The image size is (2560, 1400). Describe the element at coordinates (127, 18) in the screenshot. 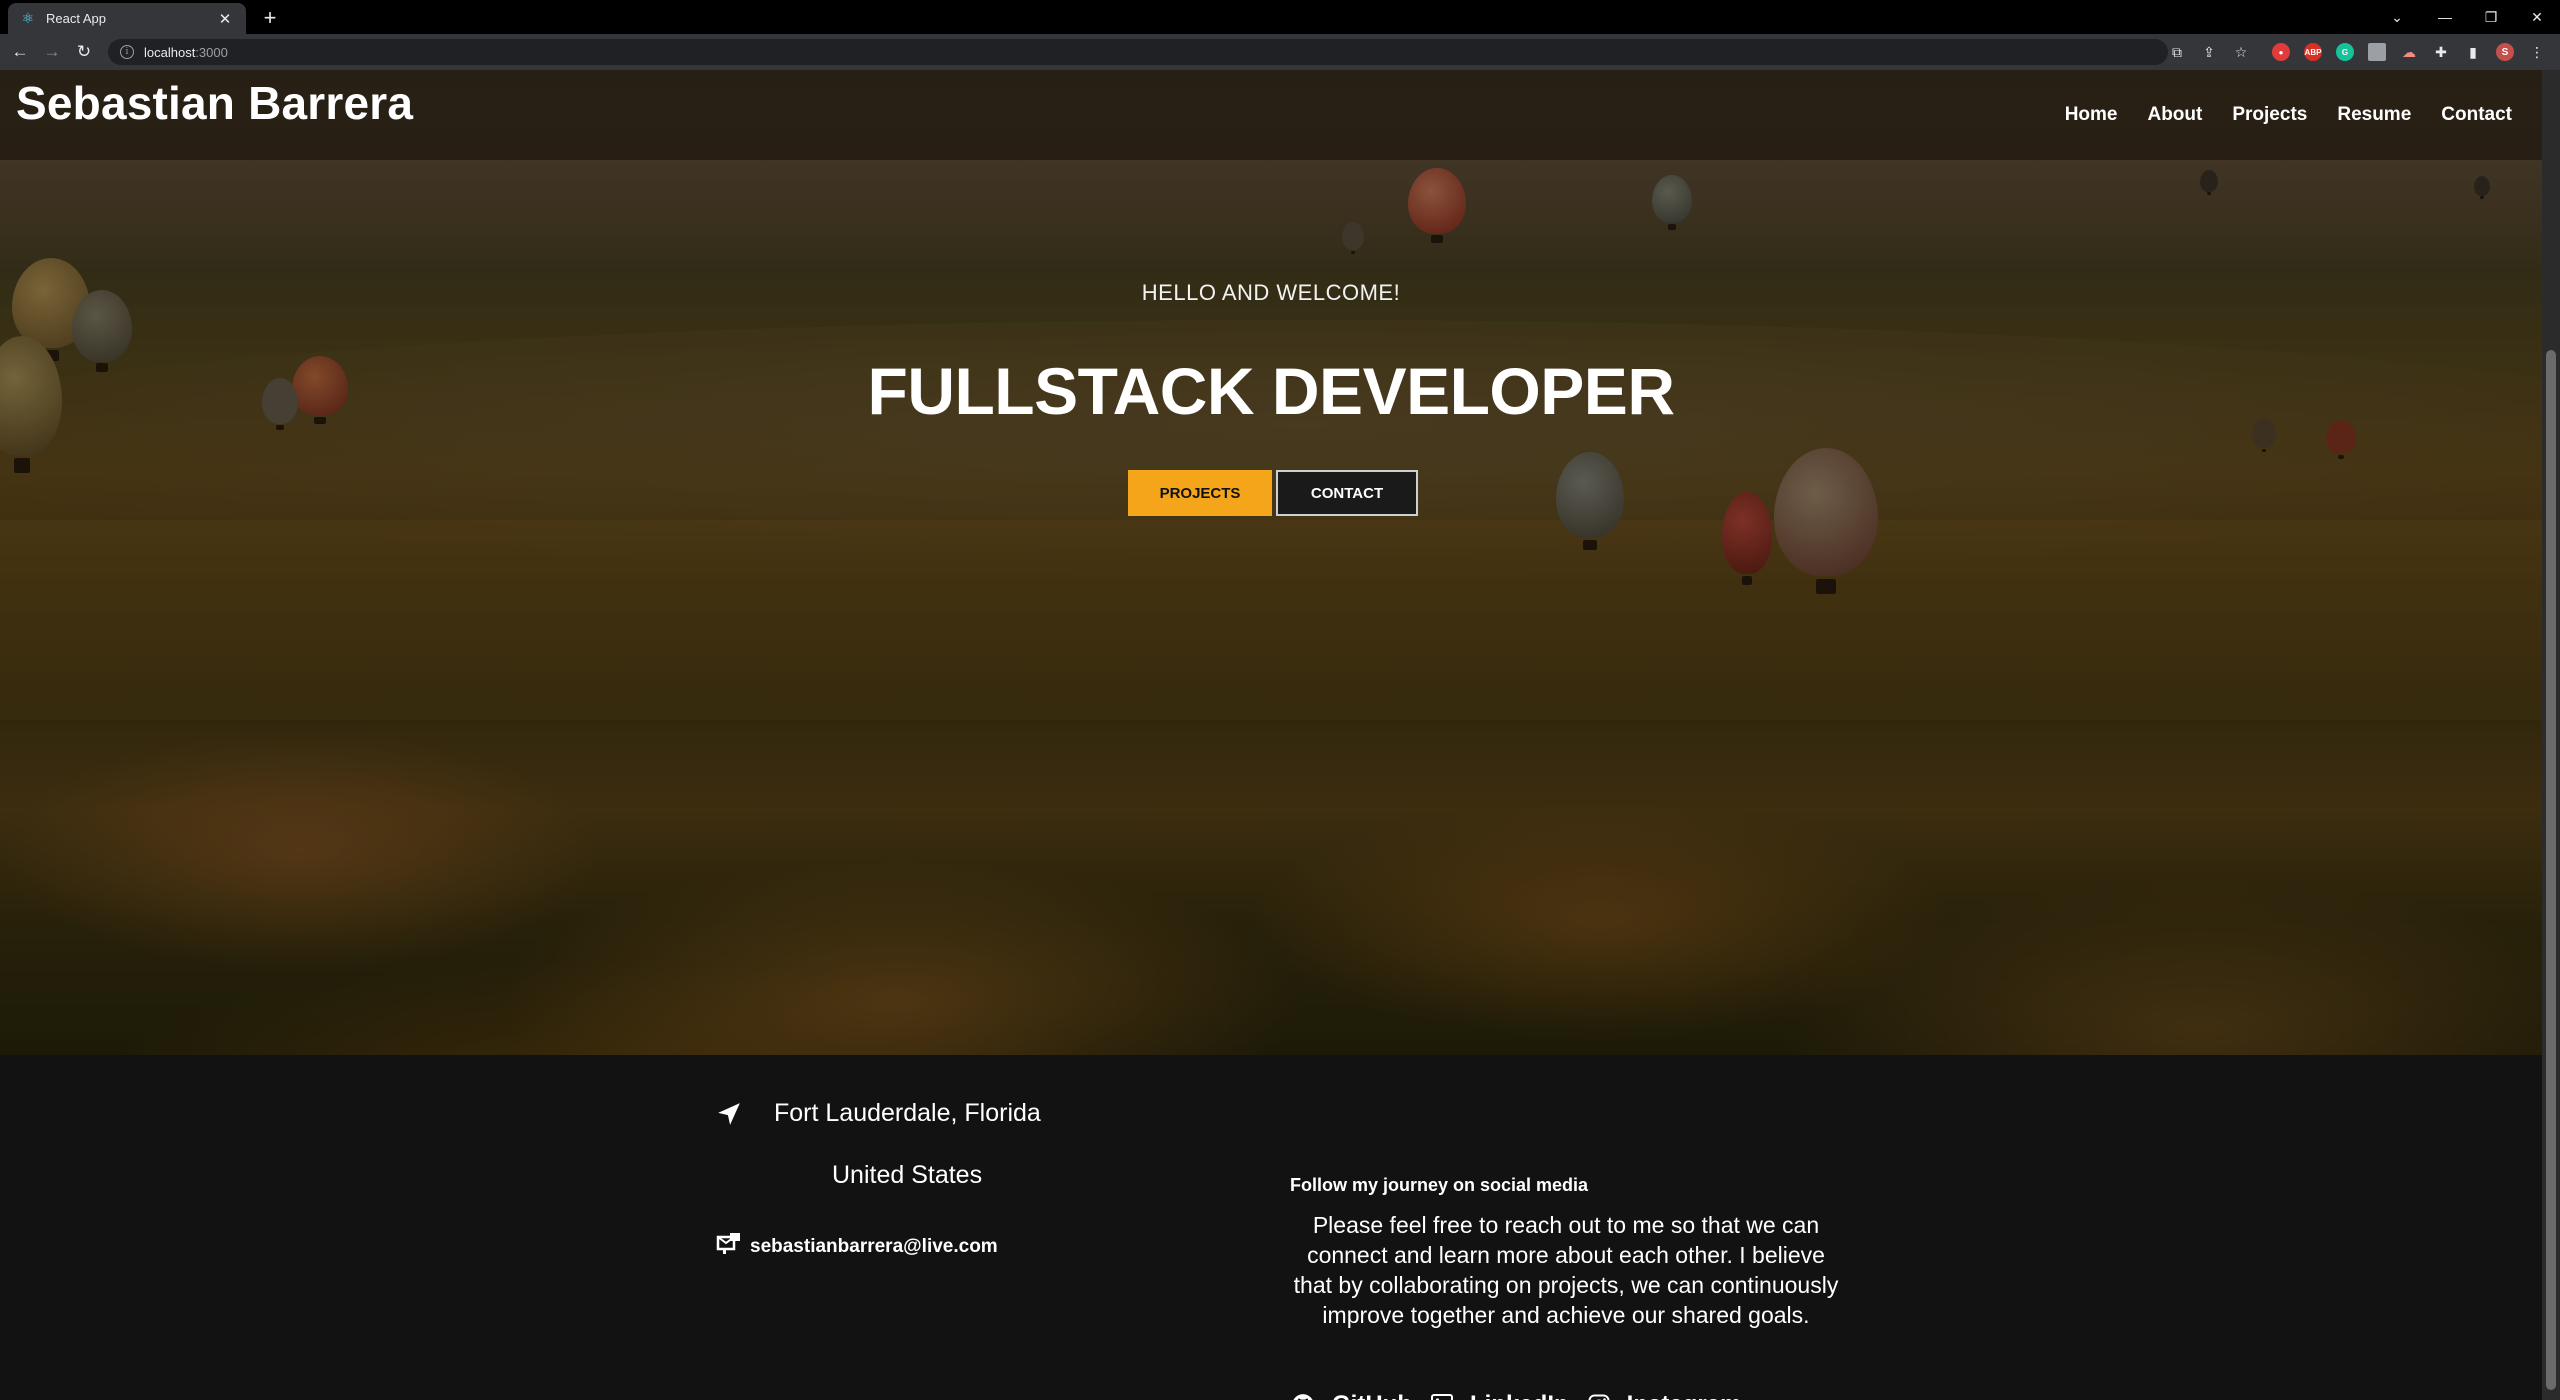

I see `browser-tab: ⚛ React App ✕` at that location.